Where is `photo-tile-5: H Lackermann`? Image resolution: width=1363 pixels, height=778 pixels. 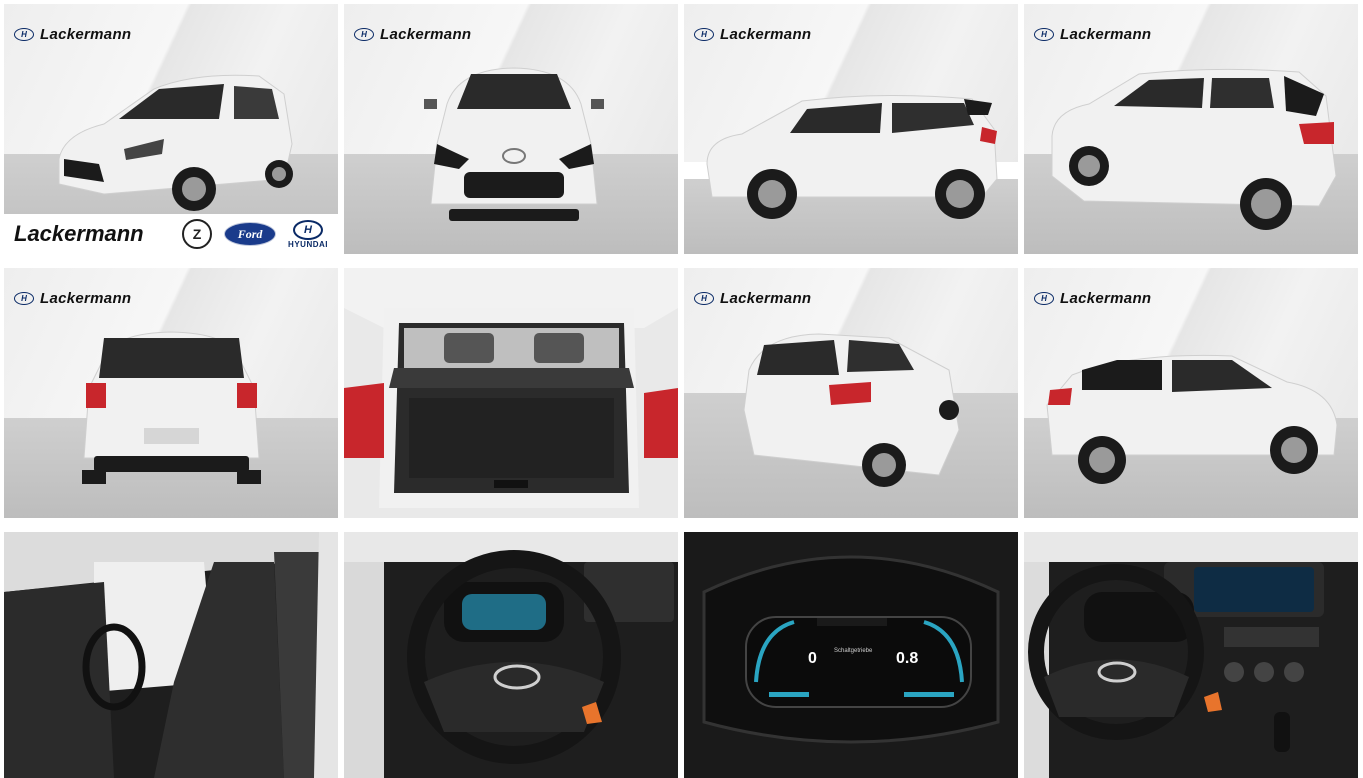
photo-tile-5: H Lackermann is located at coordinates (171, 393).